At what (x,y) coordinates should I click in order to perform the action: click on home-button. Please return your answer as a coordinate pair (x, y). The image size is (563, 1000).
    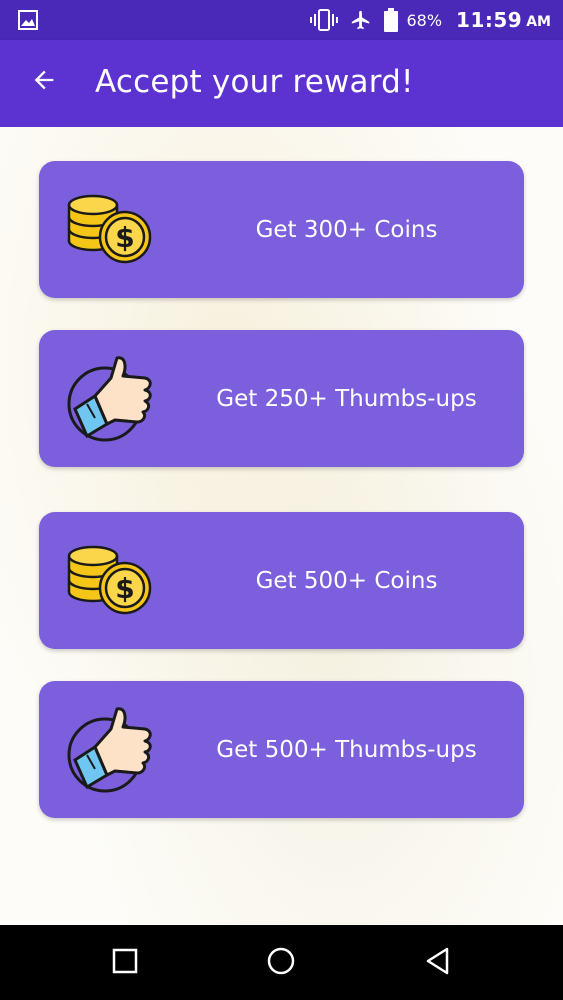
    Looking at the image, I should click on (281, 963).